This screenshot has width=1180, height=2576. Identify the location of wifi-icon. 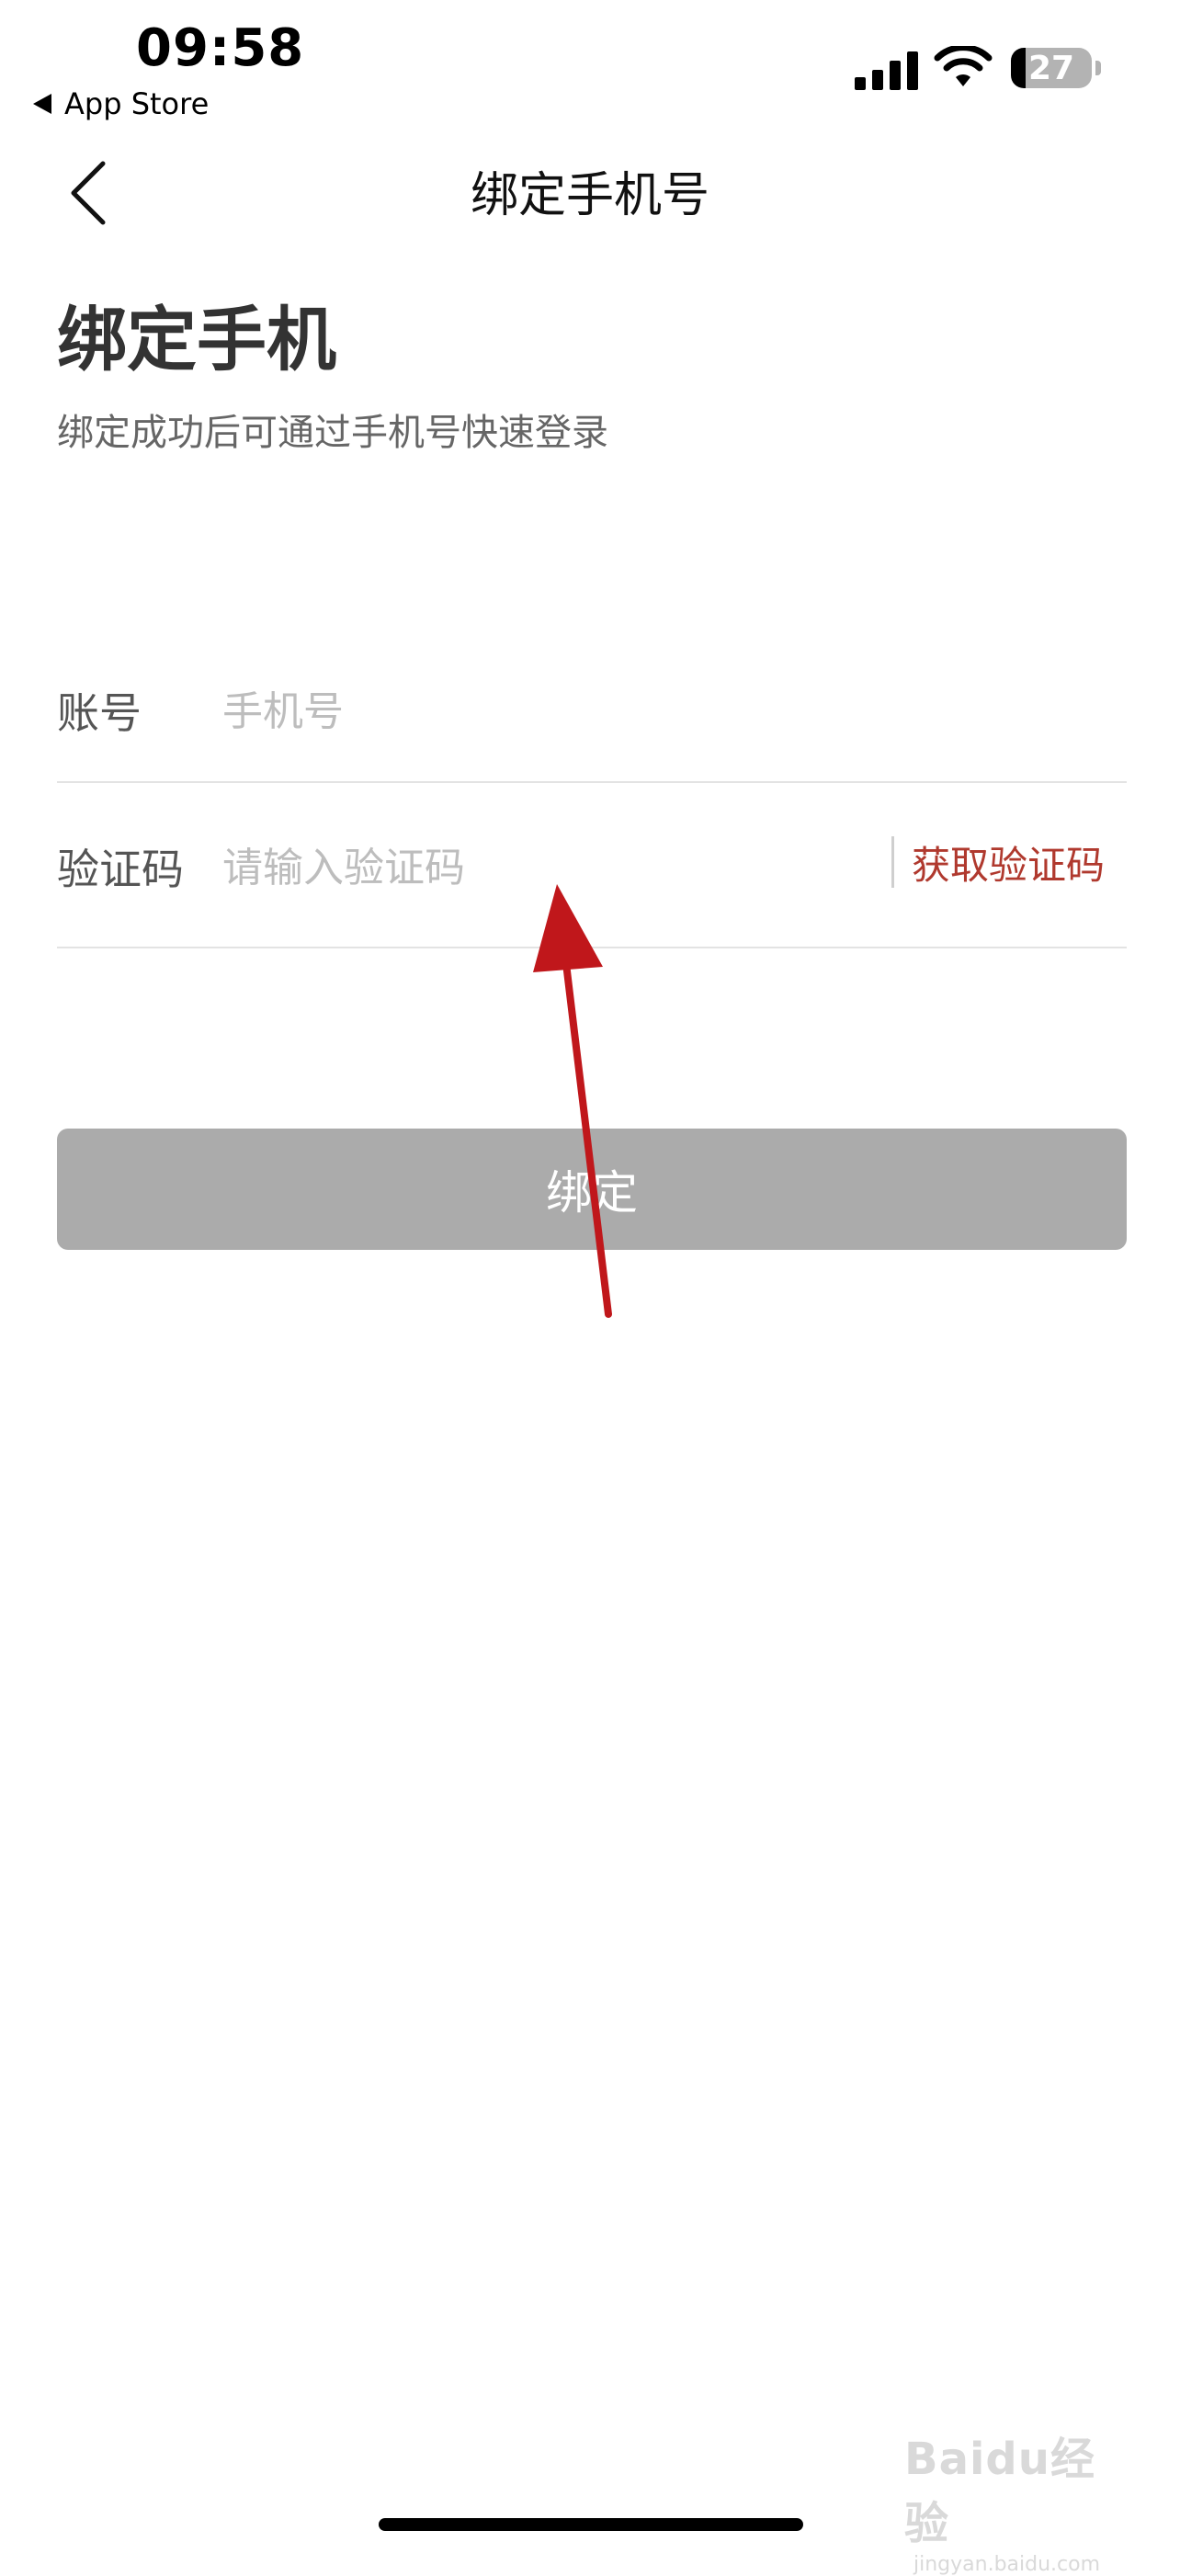
(963, 66).